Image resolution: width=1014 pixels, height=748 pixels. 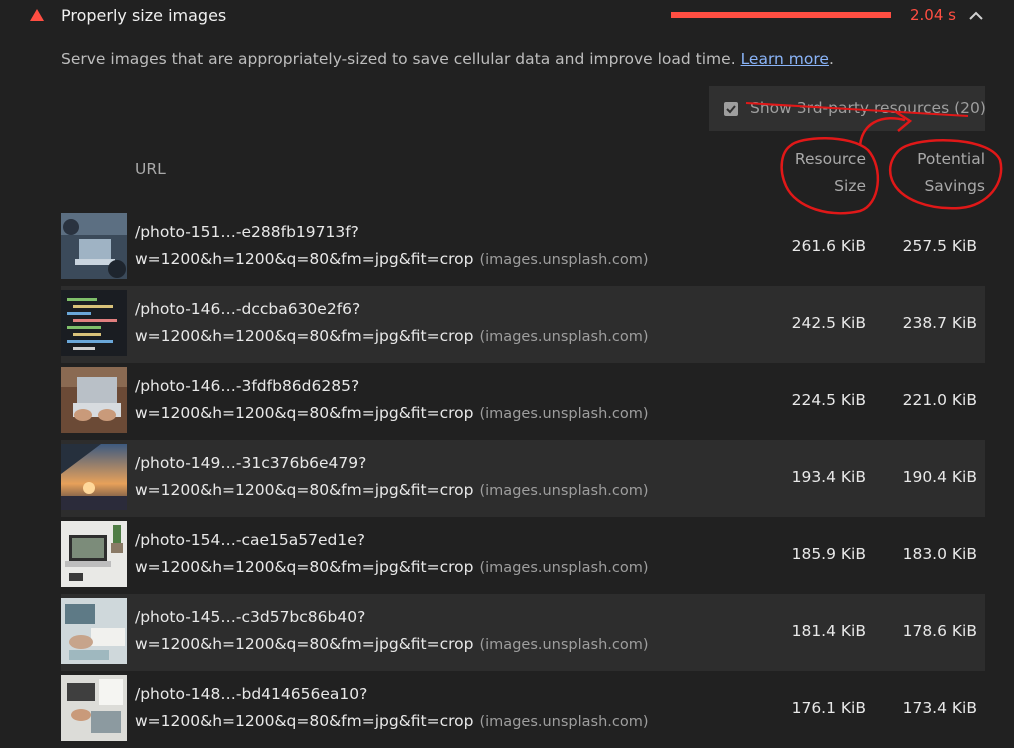 What do you see at coordinates (828, 323) in the screenshot?
I see `resource-size: 242.5 KiB` at bounding box center [828, 323].